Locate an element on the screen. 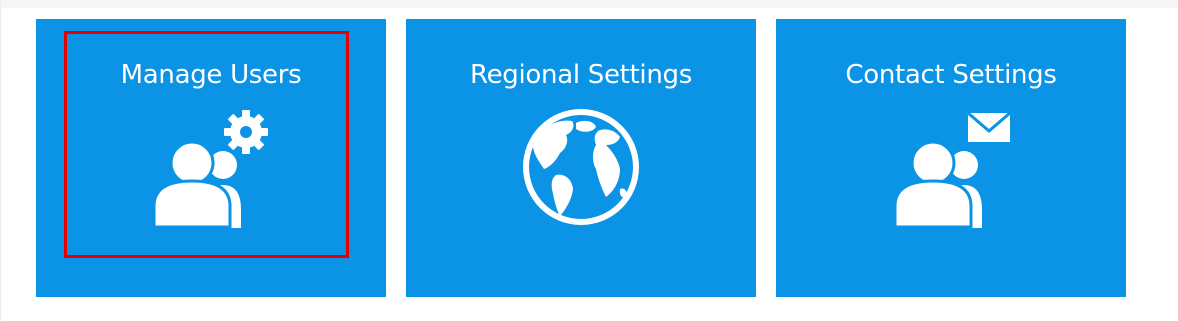 Image resolution: width=1178 pixels, height=321 pixels. left-edge is located at coordinates (0, 160).